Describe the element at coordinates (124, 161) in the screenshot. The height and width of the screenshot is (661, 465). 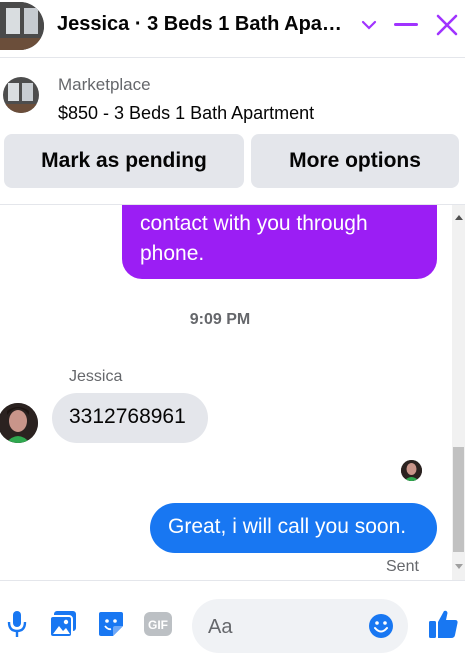
I see `mark-as-pending-button: Mark as pending` at that location.